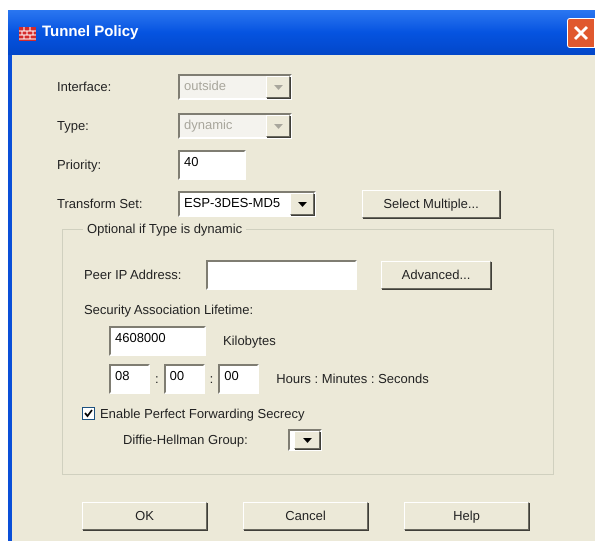  Describe the element at coordinates (144, 516) in the screenshot. I see `dialog-button: OK` at that location.